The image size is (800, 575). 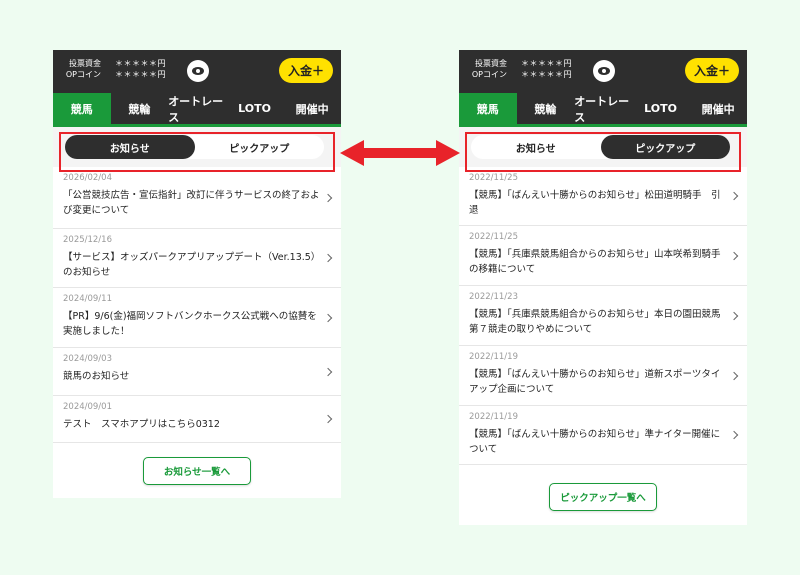 What do you see at coordinates (400, 153) in the screenshot?
I see `double-arrow-icon` at bounding box center [400, 153].